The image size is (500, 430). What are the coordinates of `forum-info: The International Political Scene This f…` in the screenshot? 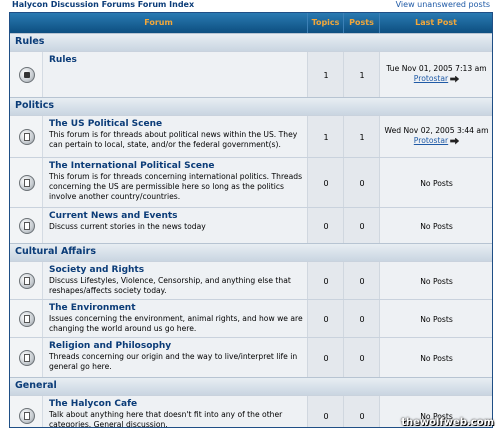 It's located at (175, 182).